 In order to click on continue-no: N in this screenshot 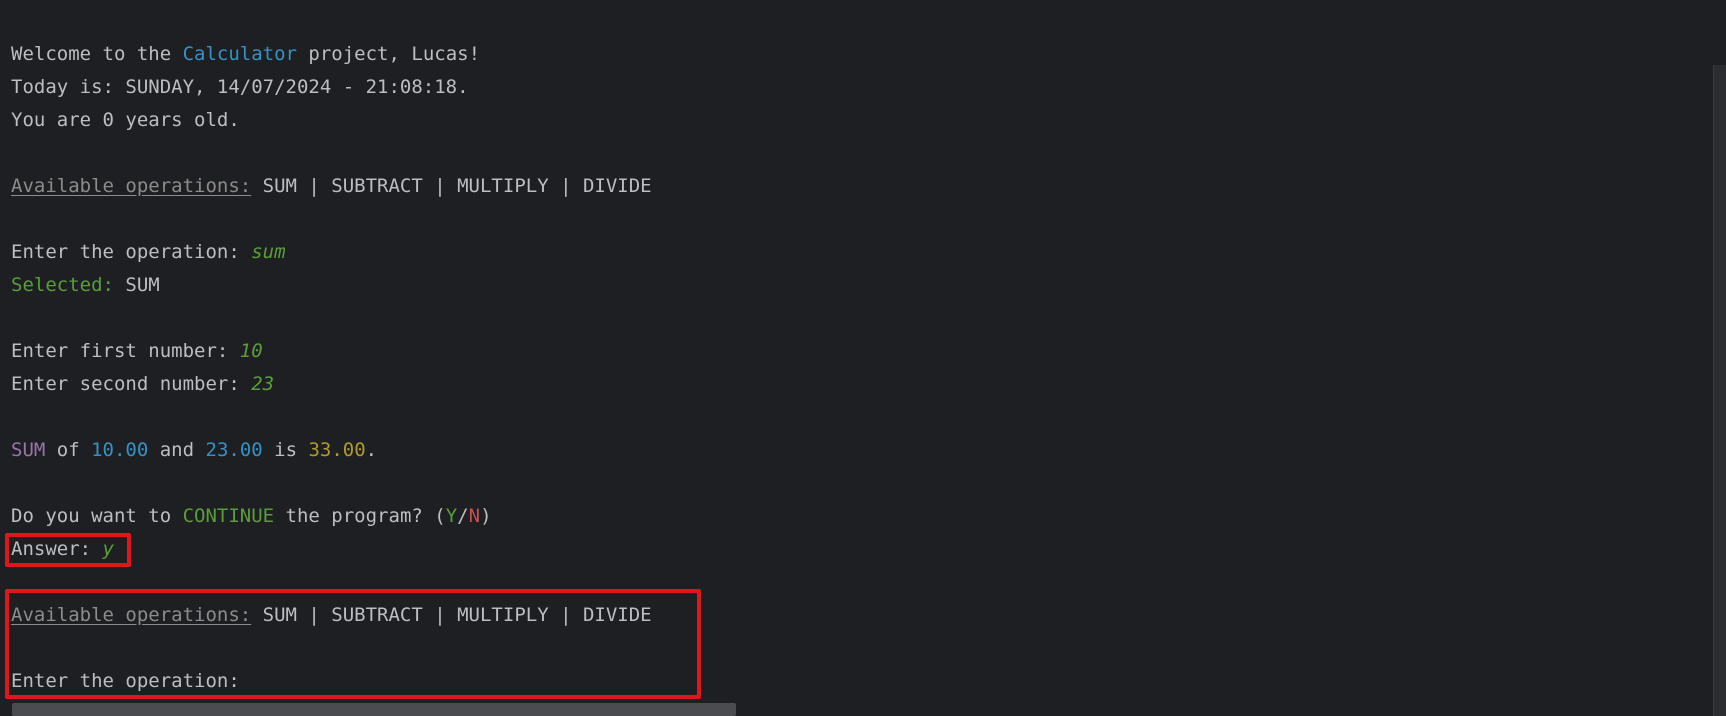, I will do `click(474, 516)`.